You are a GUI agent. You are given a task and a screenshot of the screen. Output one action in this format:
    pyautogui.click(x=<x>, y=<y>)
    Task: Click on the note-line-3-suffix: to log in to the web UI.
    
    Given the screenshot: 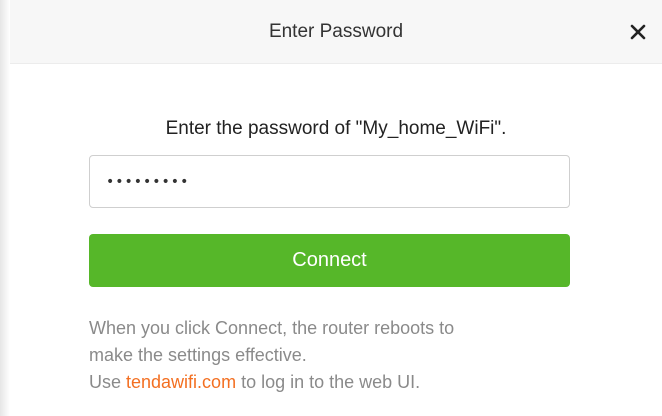 What is the action you would take?
    pyautogui.click(x=328, y=382)
    